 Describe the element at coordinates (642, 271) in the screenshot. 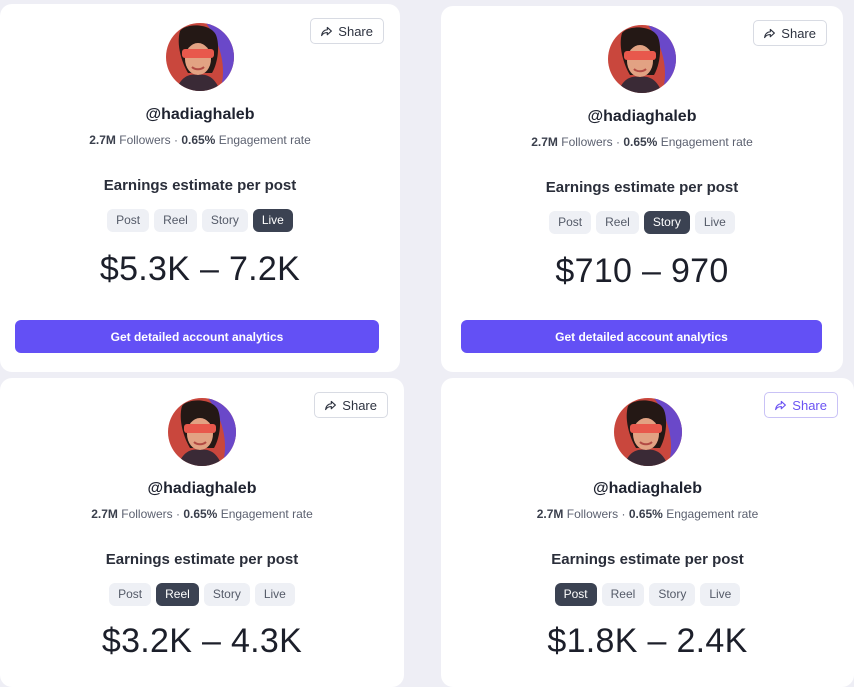

I see `earnings-range: $710 – 970` at that location.